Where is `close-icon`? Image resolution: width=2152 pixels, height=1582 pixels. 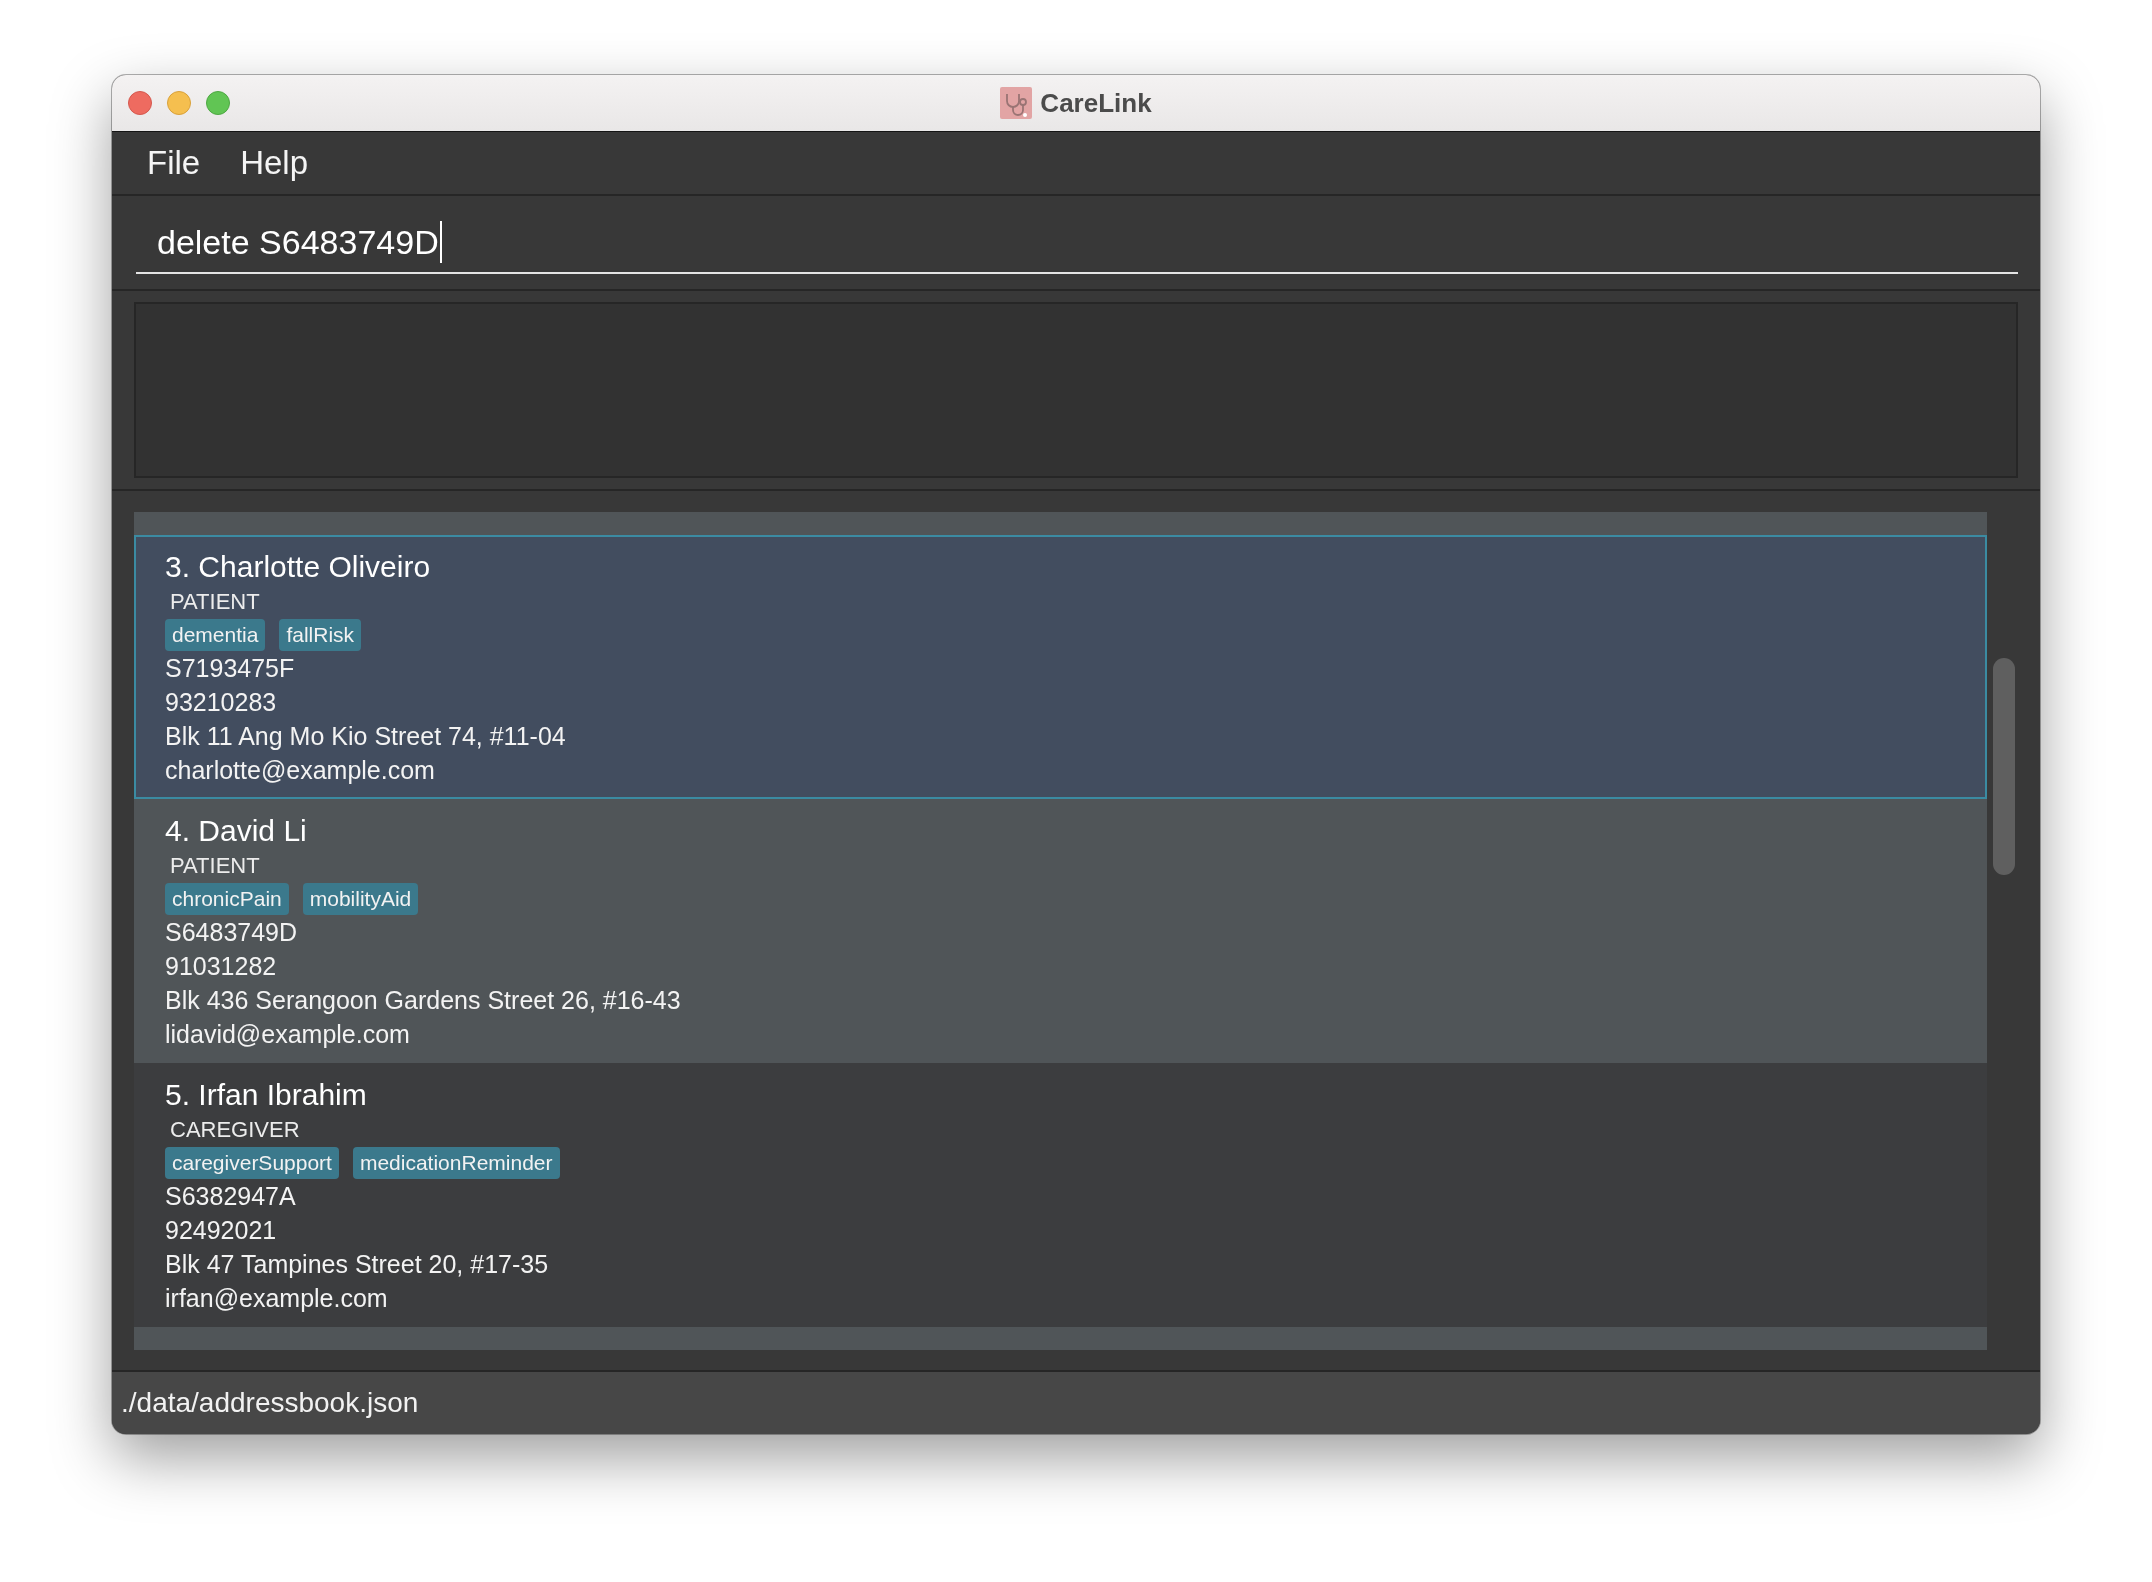 close-icon is located at coordinates (140, 103).